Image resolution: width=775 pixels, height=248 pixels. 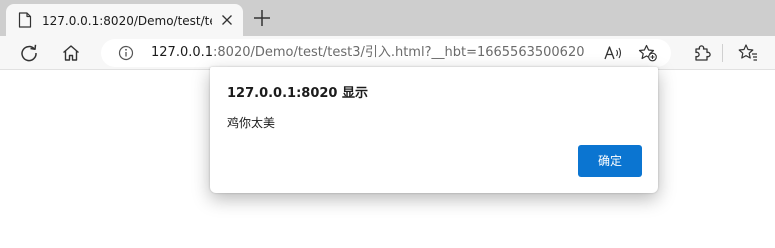 I want to click on puzzle-icon, so click(x=702, y=53).